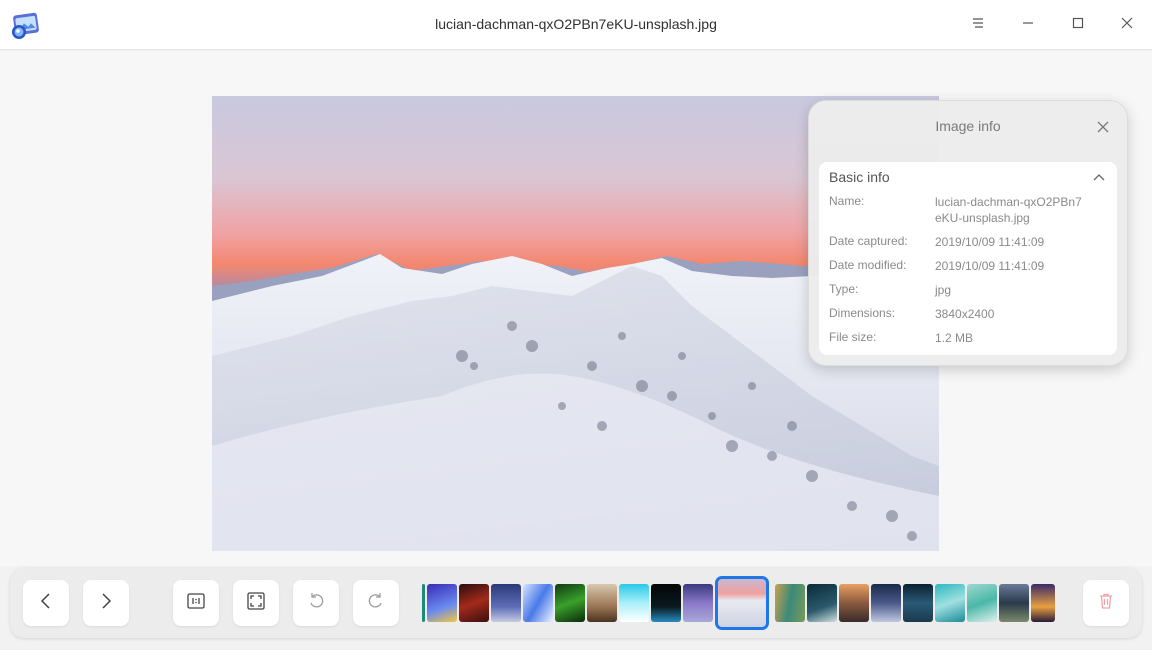 The image size is (1152, 650). I want to click on next-icon, so click(106, 603).